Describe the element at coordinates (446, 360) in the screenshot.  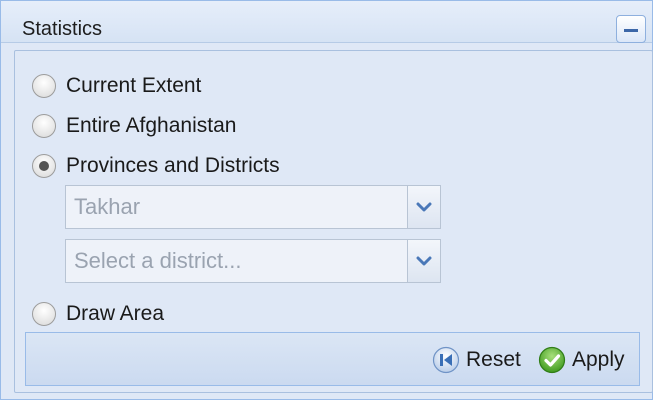
I see `reset-icon` at that location.